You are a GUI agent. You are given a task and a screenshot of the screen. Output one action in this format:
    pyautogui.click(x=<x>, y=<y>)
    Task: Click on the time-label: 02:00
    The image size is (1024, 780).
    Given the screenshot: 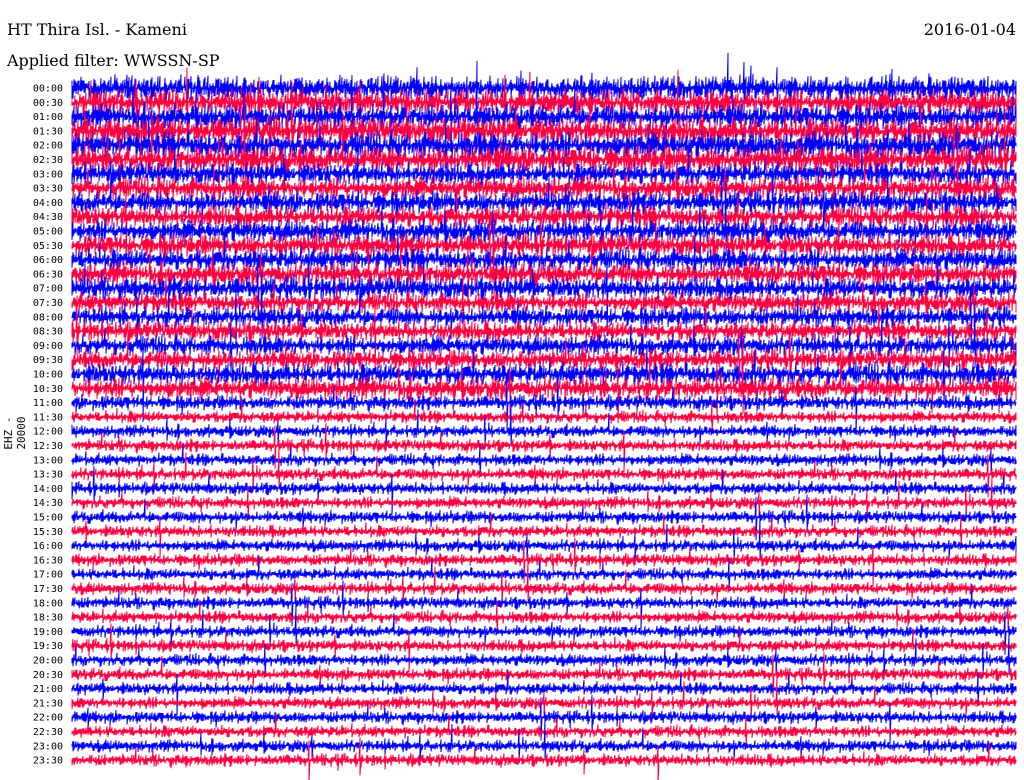 What is the action you would take?
    pyautogui.click(x=48, y=146)
    